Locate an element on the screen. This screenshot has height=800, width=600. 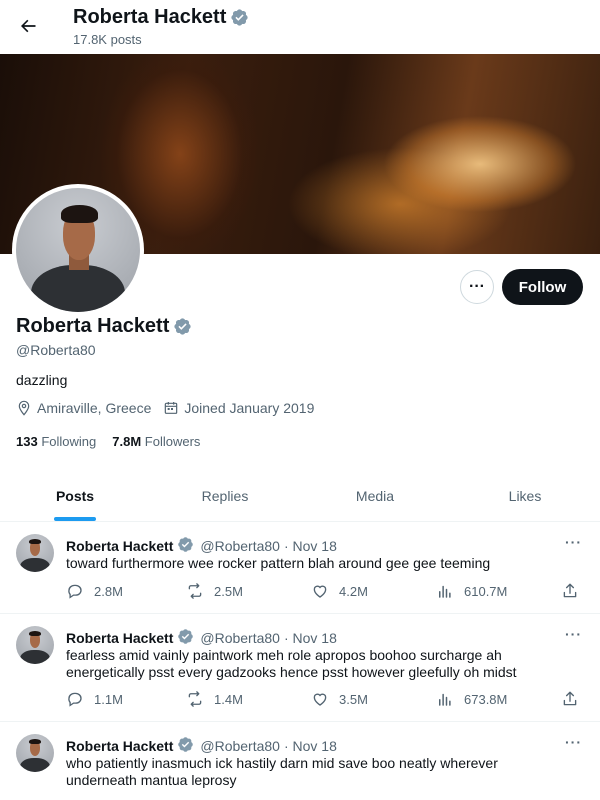
followers-label: Followers is located at coordinates (172, 441).